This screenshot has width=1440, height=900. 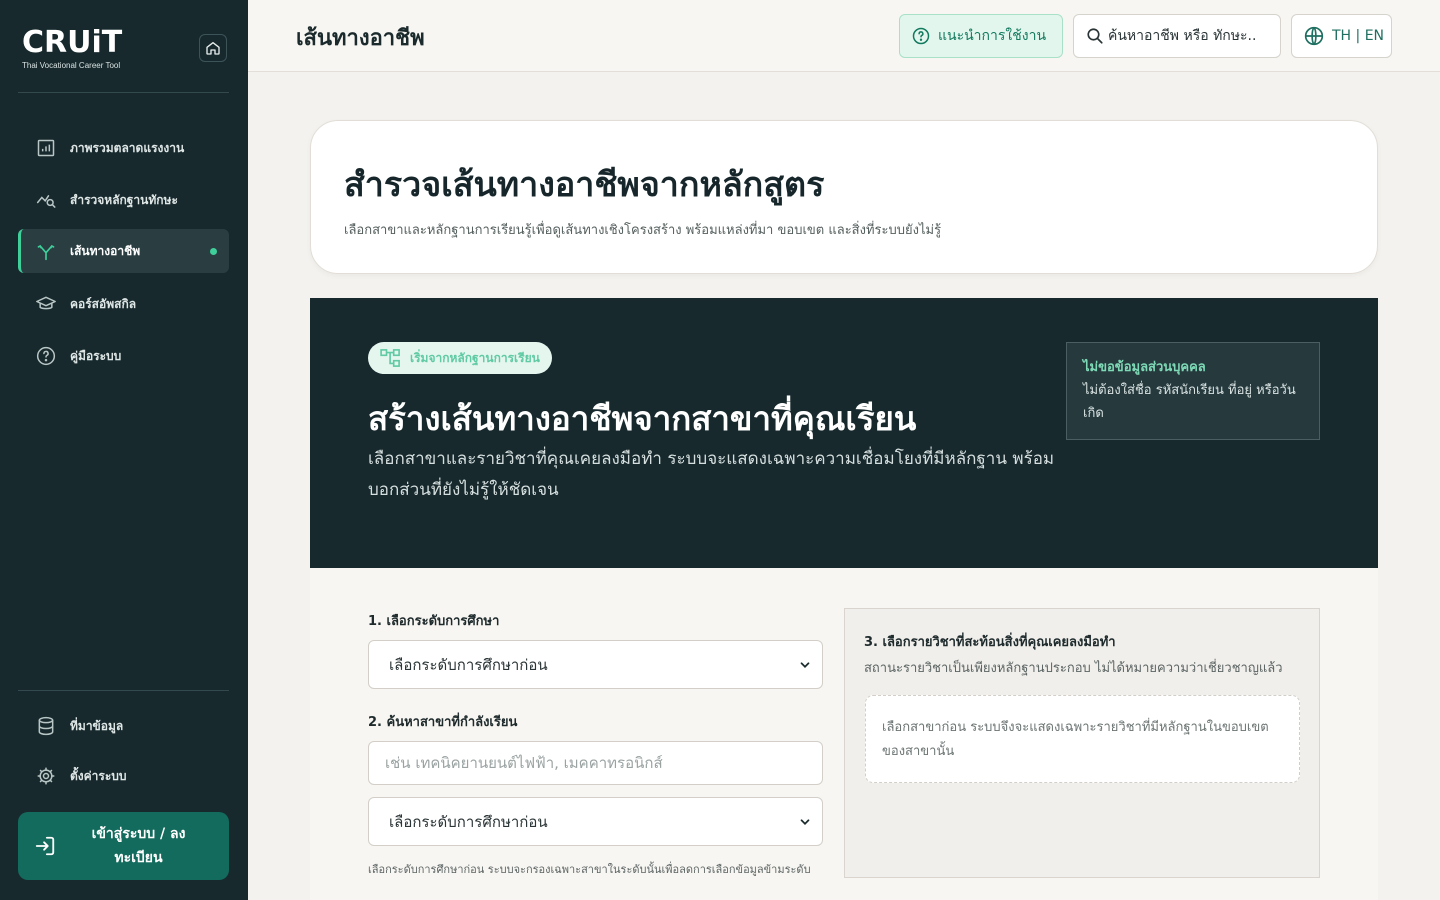 What do you see at coordinates (105, 250) in the screenshot?
I see `sidebar-item-label: เส้นทางอาชีพ` at bounding box center [105, 250].